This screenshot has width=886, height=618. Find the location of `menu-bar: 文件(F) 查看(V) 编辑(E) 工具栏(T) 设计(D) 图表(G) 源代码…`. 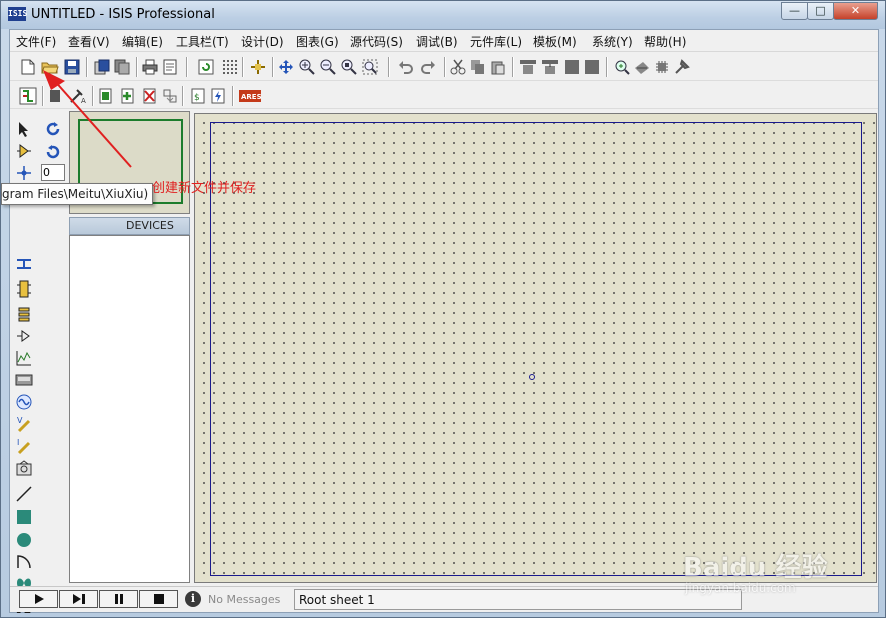

menu-bar: 文件(F) 查看(V) 编辑(E) 工具栏(T) 设计(D) 图表(G) 源代码… is located at coordinates (444, 41).